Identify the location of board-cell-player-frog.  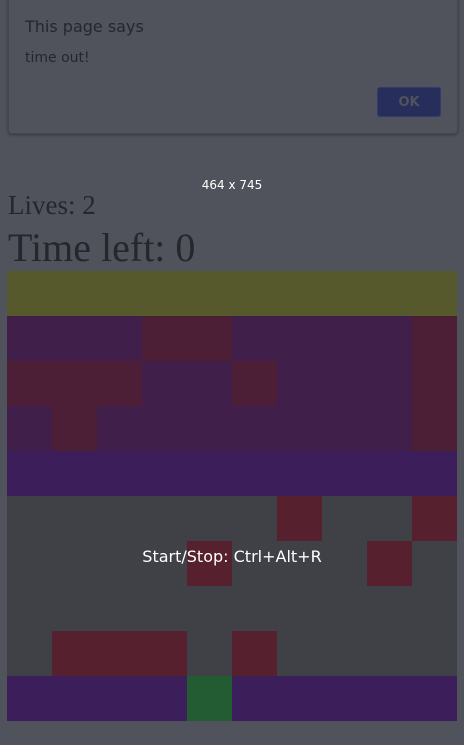
(209, 698).